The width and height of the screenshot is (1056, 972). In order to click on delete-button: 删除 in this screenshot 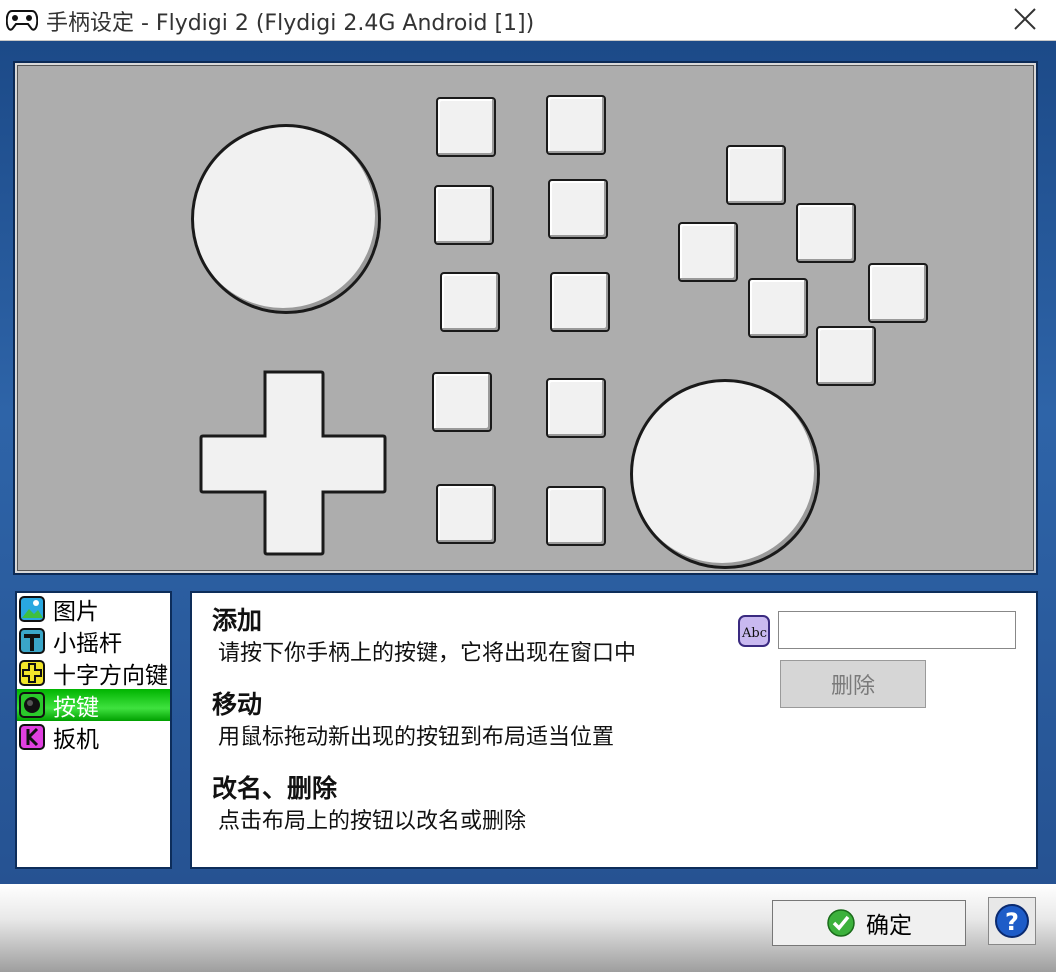, I will do `click(853, 684)`.